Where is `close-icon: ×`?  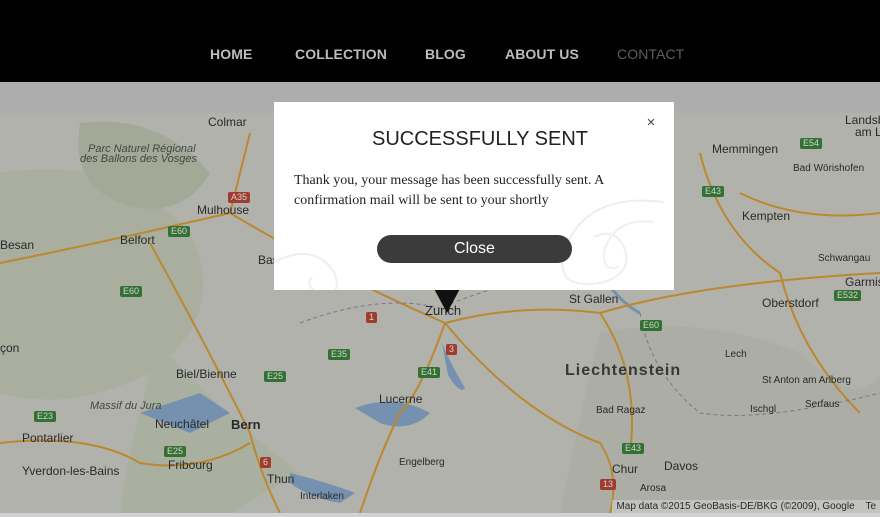
close-icon: × is located at coordinates (651, 122).